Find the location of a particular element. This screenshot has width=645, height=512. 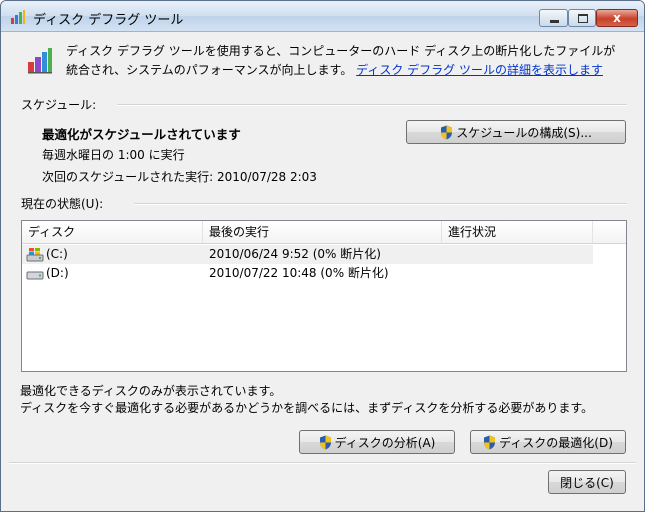

schedule-next-run: 次回のスケジュールされた実行: 2010/07/28 2:03 is located at coordinates (179, 177).